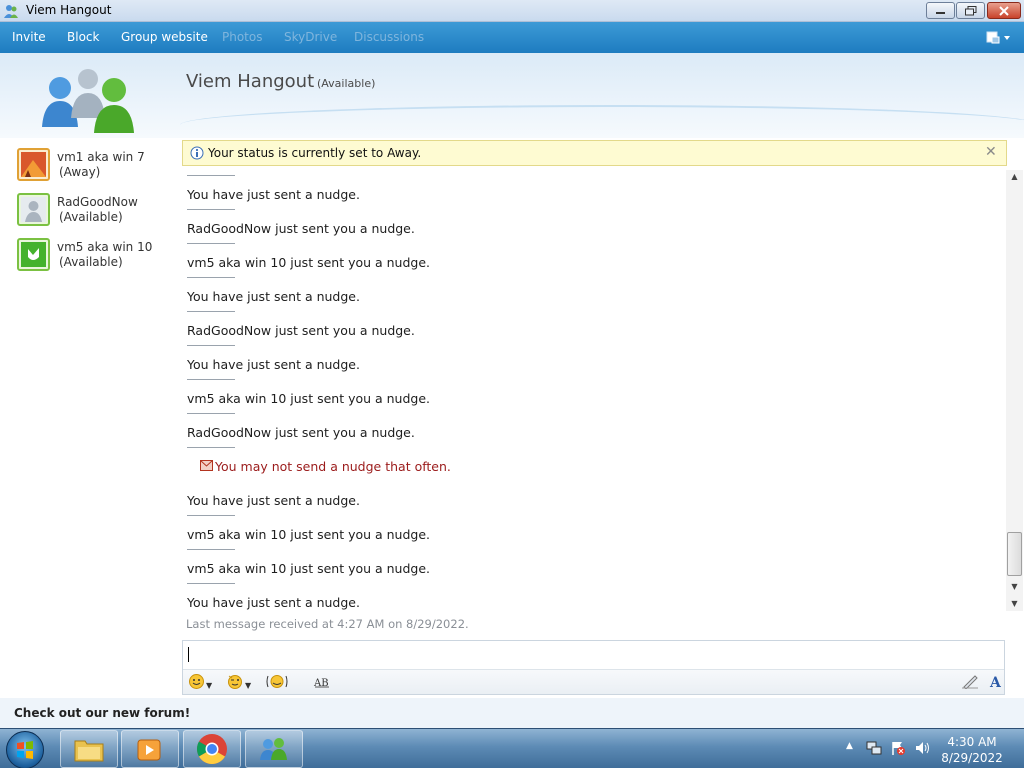 Image resolution: width=1024 pixels, height=768 pixels. Describe the element at coordinates (999, 37) in the screenshot. I see `layout-menu-icon` at that location.